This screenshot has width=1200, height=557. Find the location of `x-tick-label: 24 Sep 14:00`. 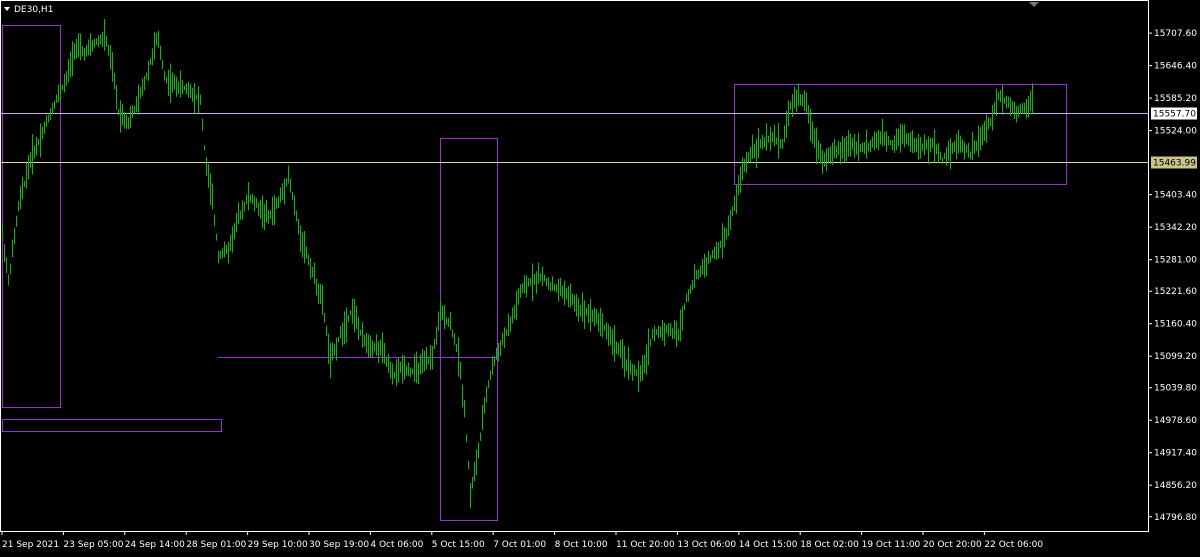

x-tick-label: 24 Sep 14:00 is located at coordinates (155, 545).